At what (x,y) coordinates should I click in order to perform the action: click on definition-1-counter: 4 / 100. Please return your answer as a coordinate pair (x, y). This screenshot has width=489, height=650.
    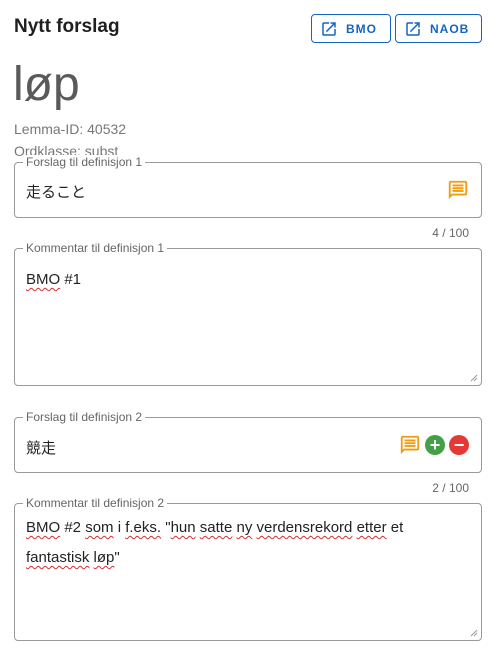
    Looking at the image, I should click on (450, 233).